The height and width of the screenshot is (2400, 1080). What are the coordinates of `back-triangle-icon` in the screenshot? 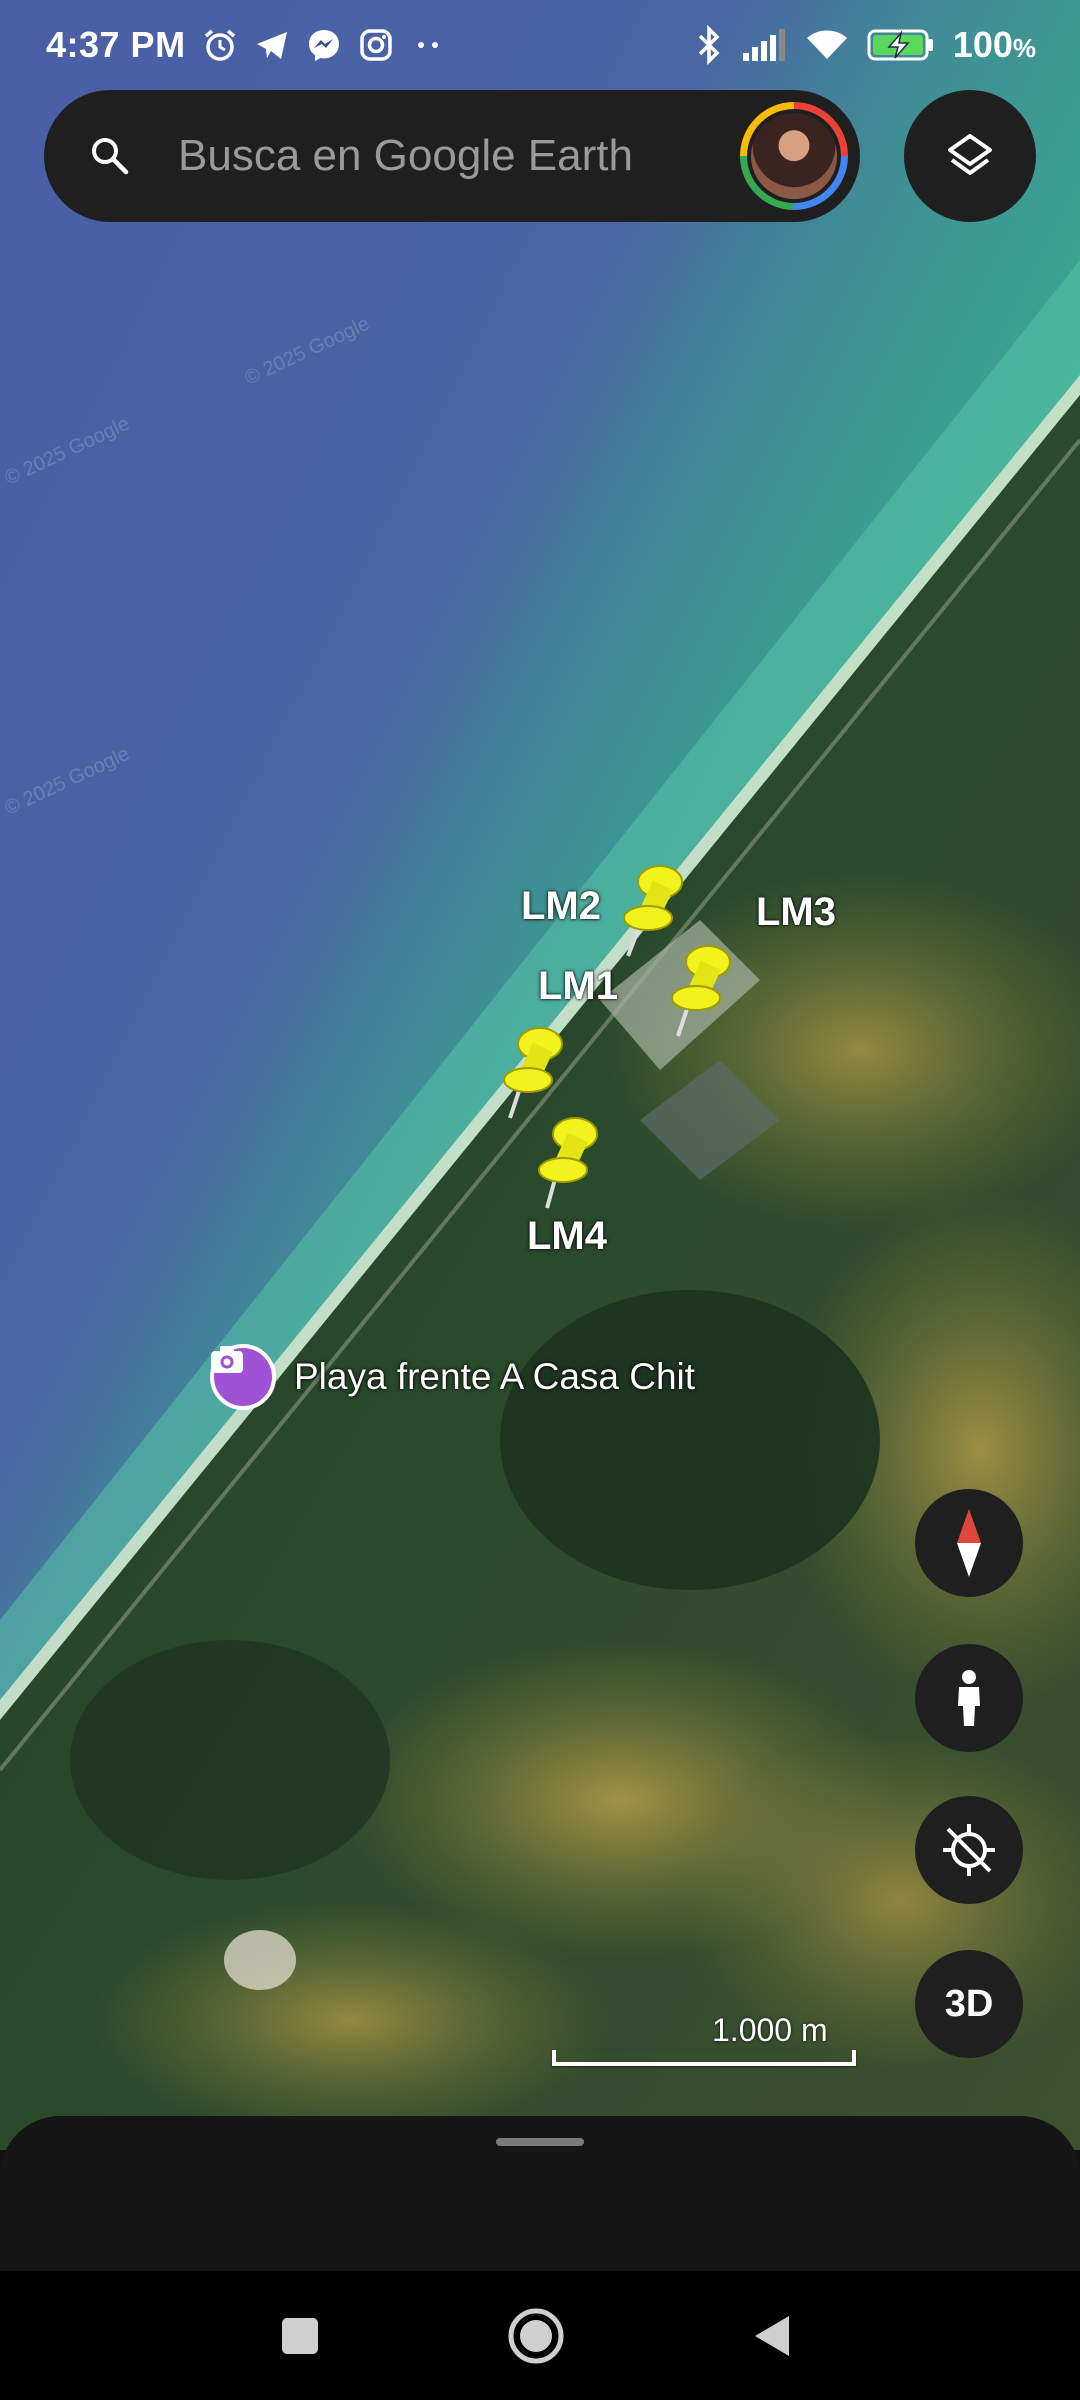 It's located at (772, 2335).